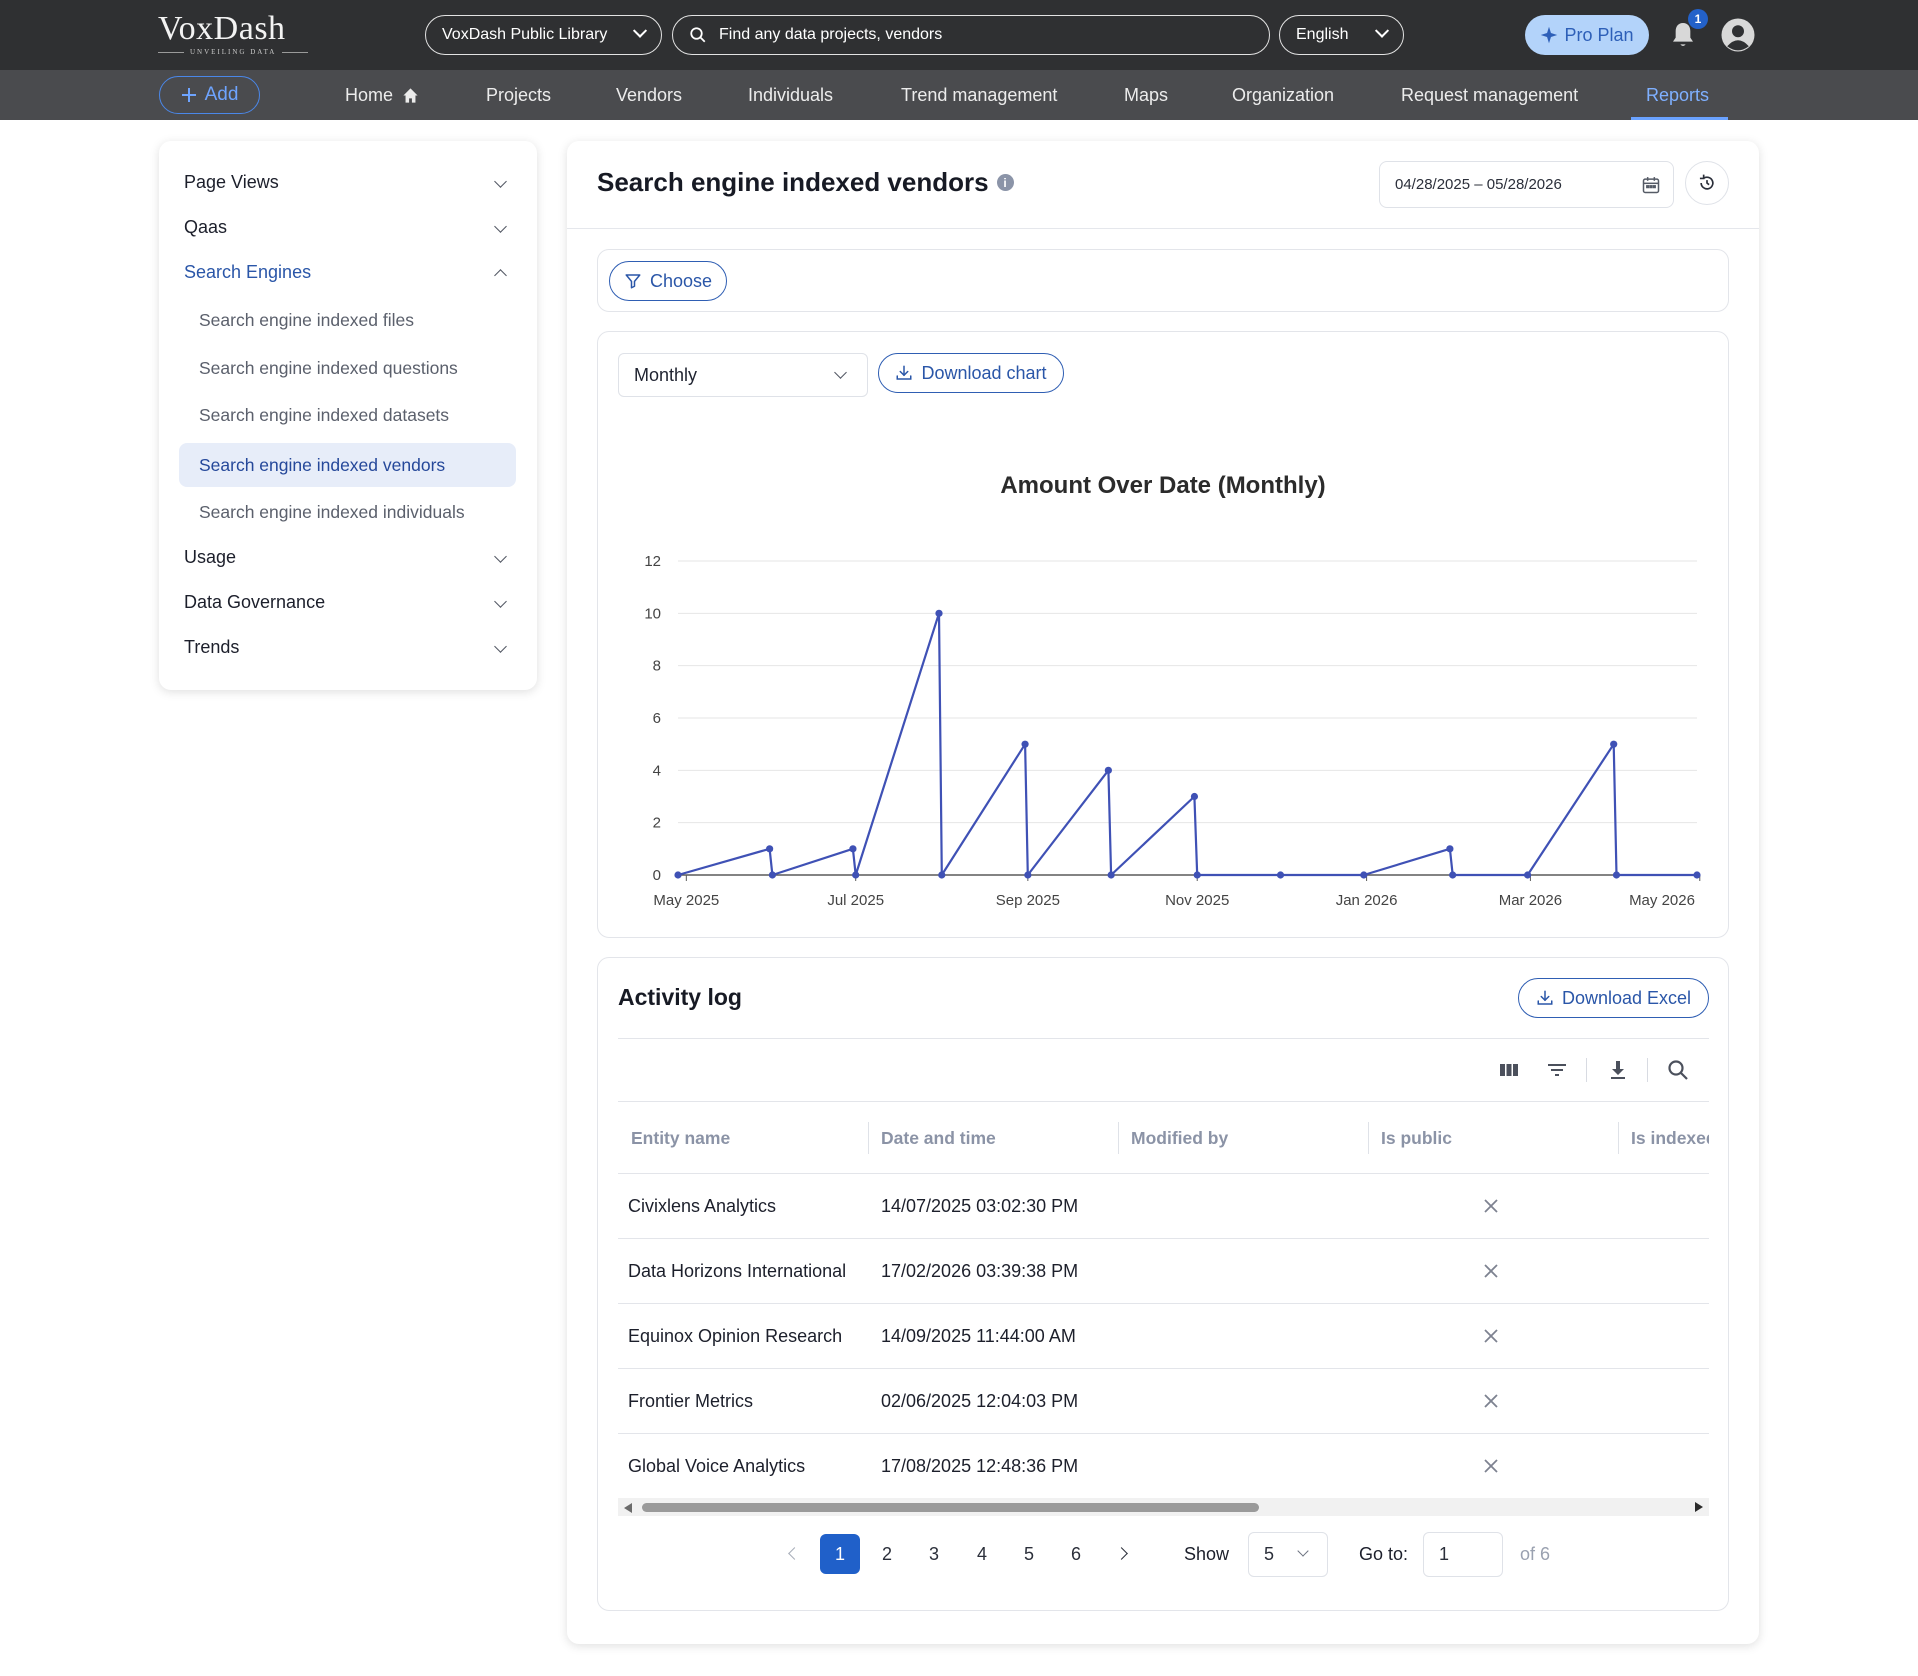 Image resolution: width=1918 pixels, height=1676 pixels. What do you see at coordinates (971, 373) in the screenshot?
I see `download-chart-button: Download chart` at bounding box center [971, 373].